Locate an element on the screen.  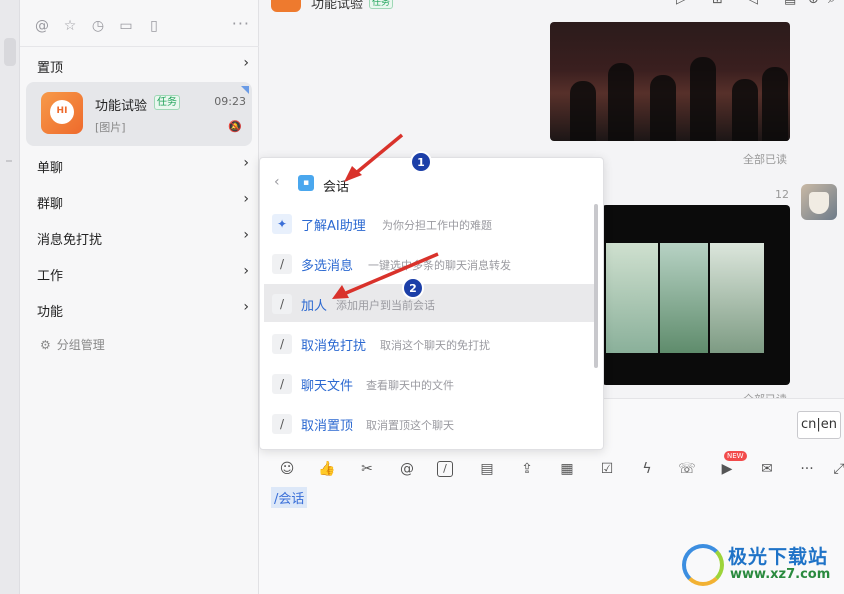
star-icon: ☆ is located at coordinates (70, 26).